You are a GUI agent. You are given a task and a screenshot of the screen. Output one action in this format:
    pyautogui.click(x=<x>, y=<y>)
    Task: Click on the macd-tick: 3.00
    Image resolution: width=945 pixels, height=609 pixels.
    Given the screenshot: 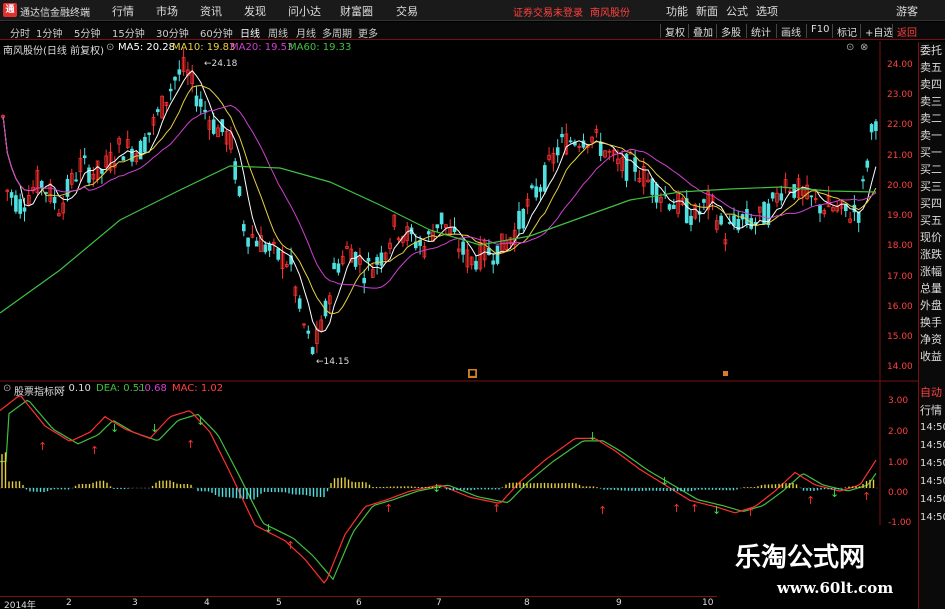 What is the action you would take?
    pyautogui.click(x=898, y=401)
    